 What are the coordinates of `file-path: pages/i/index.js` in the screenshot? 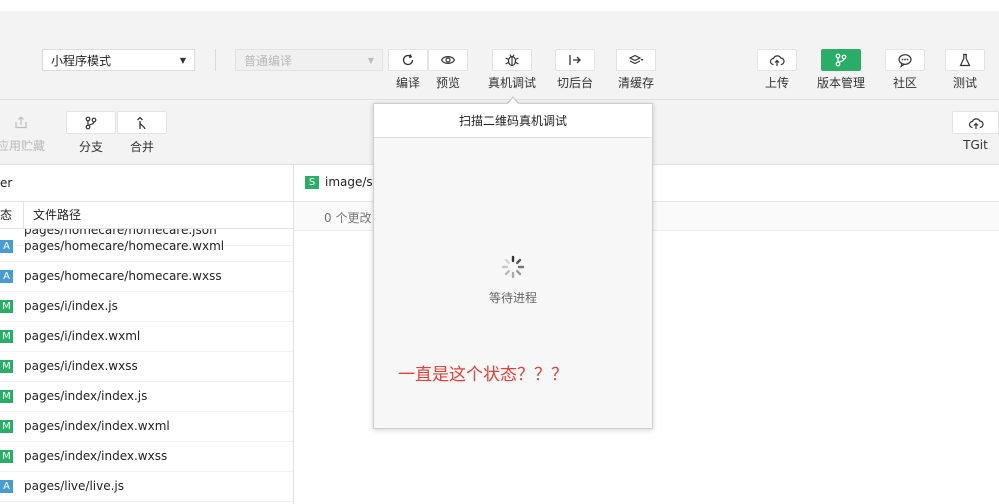 It's located at (71, 306).